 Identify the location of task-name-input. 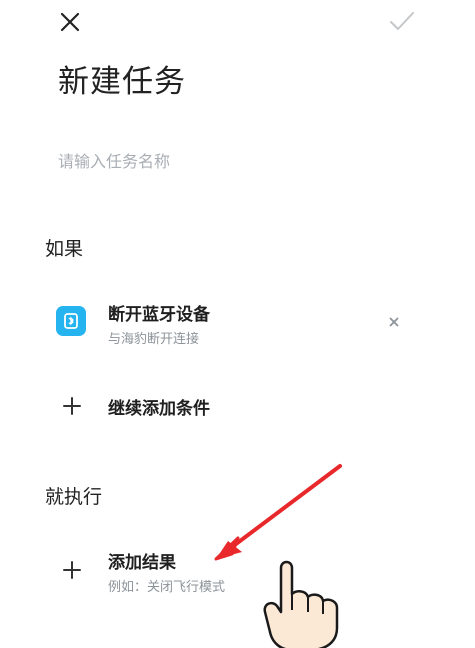
(238, 161).